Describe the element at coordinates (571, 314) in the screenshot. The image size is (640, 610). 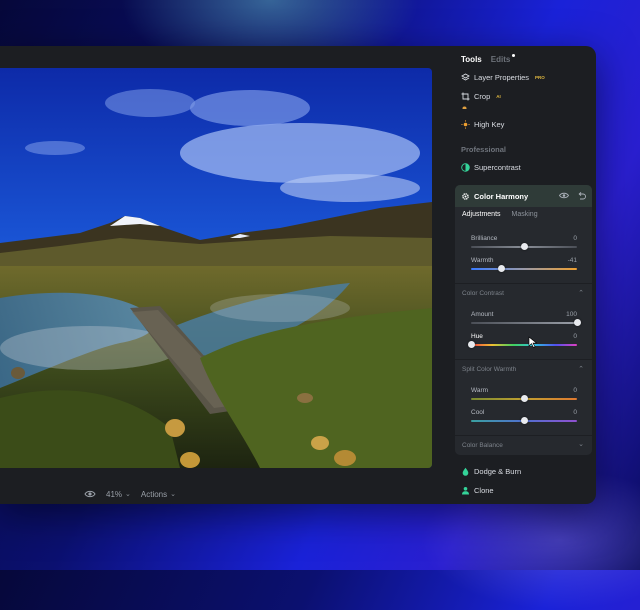
I see `slider-value: 100` at that location.